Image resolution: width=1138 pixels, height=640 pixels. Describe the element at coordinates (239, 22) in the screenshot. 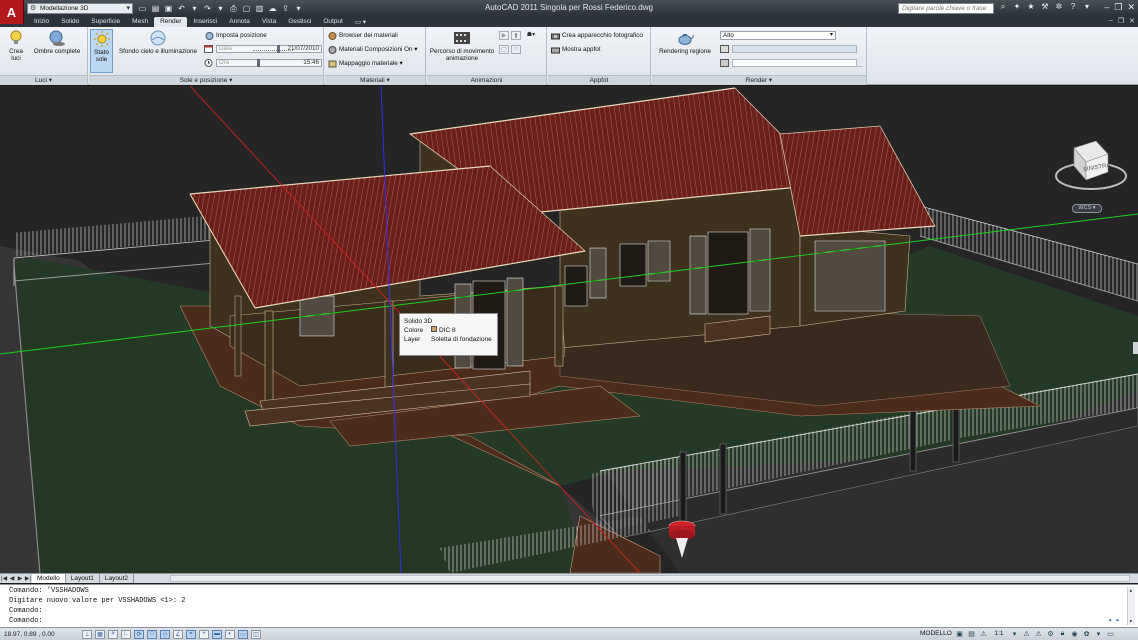

I see `tab-annota: Annota` at that location.